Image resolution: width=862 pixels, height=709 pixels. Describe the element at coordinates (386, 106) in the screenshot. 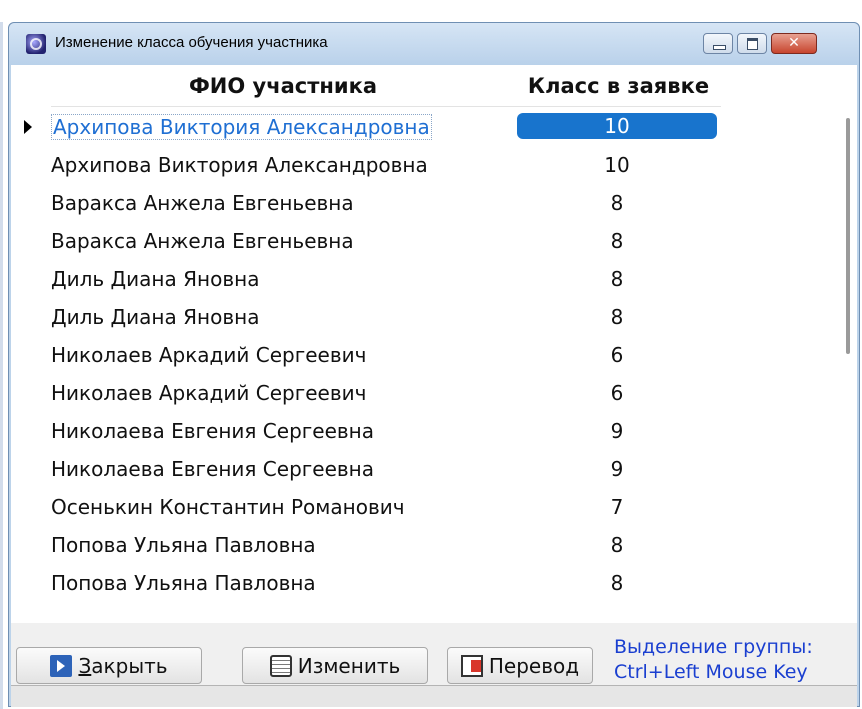

I see `header-divider` at that location.